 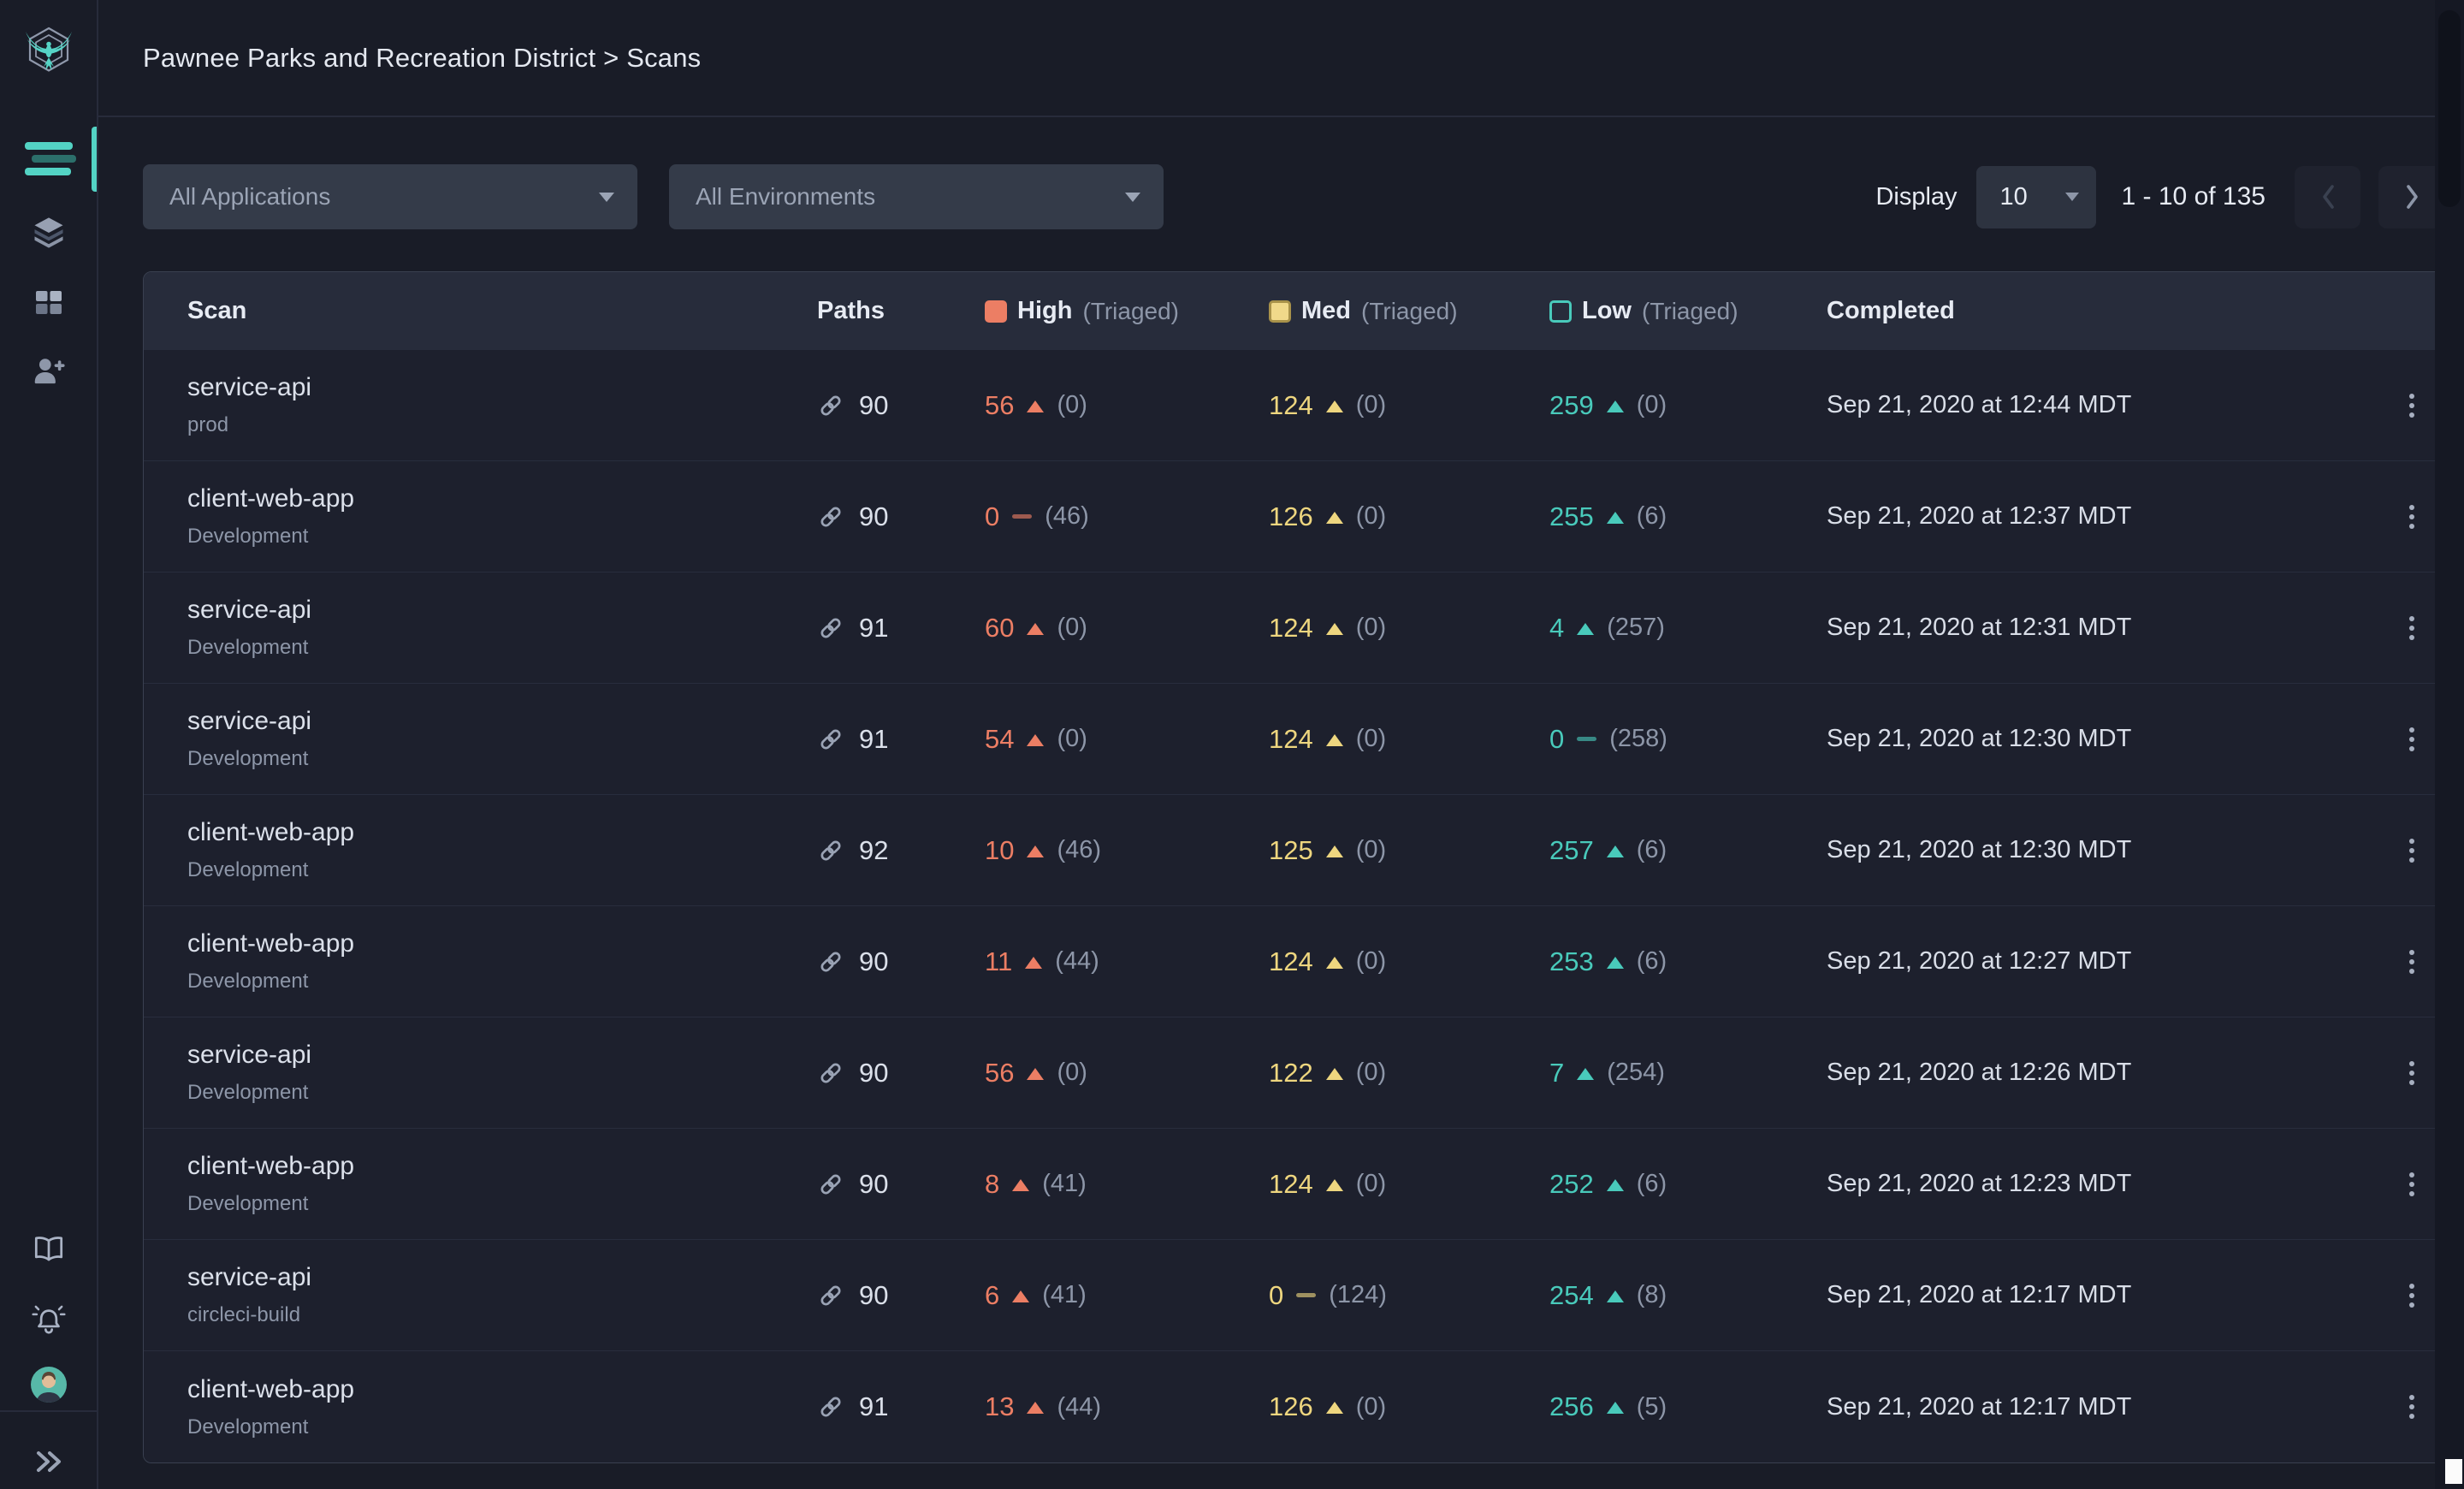 I want to click on sidebar-expand-button, so click(x=48, y=1461).